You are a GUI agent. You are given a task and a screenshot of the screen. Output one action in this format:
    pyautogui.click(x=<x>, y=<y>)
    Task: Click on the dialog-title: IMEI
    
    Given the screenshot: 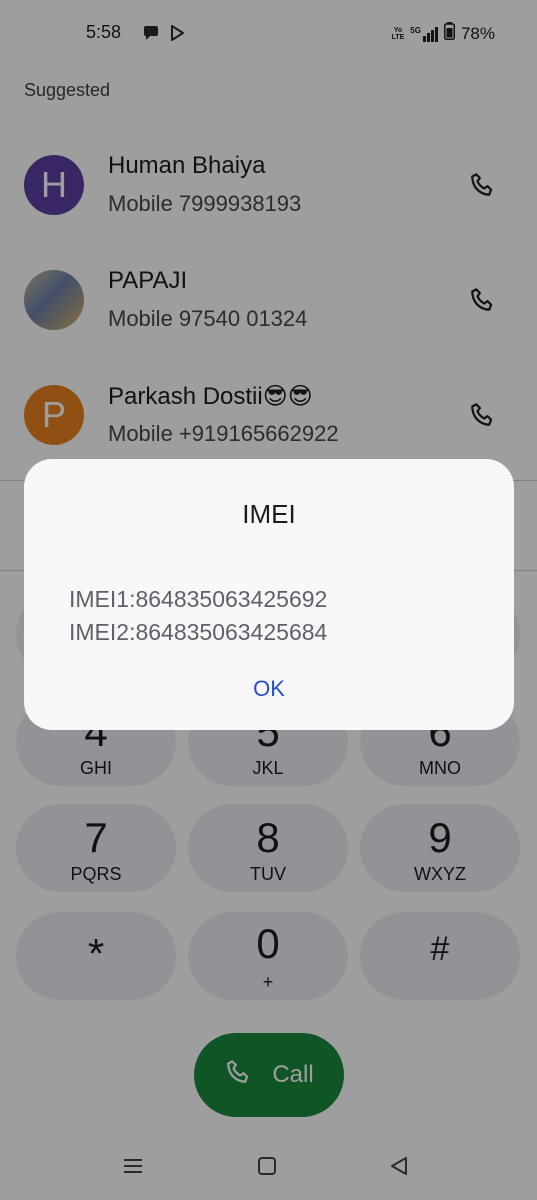 What is the action you would take?
    pyautogui.click(x=269, y=514)
    